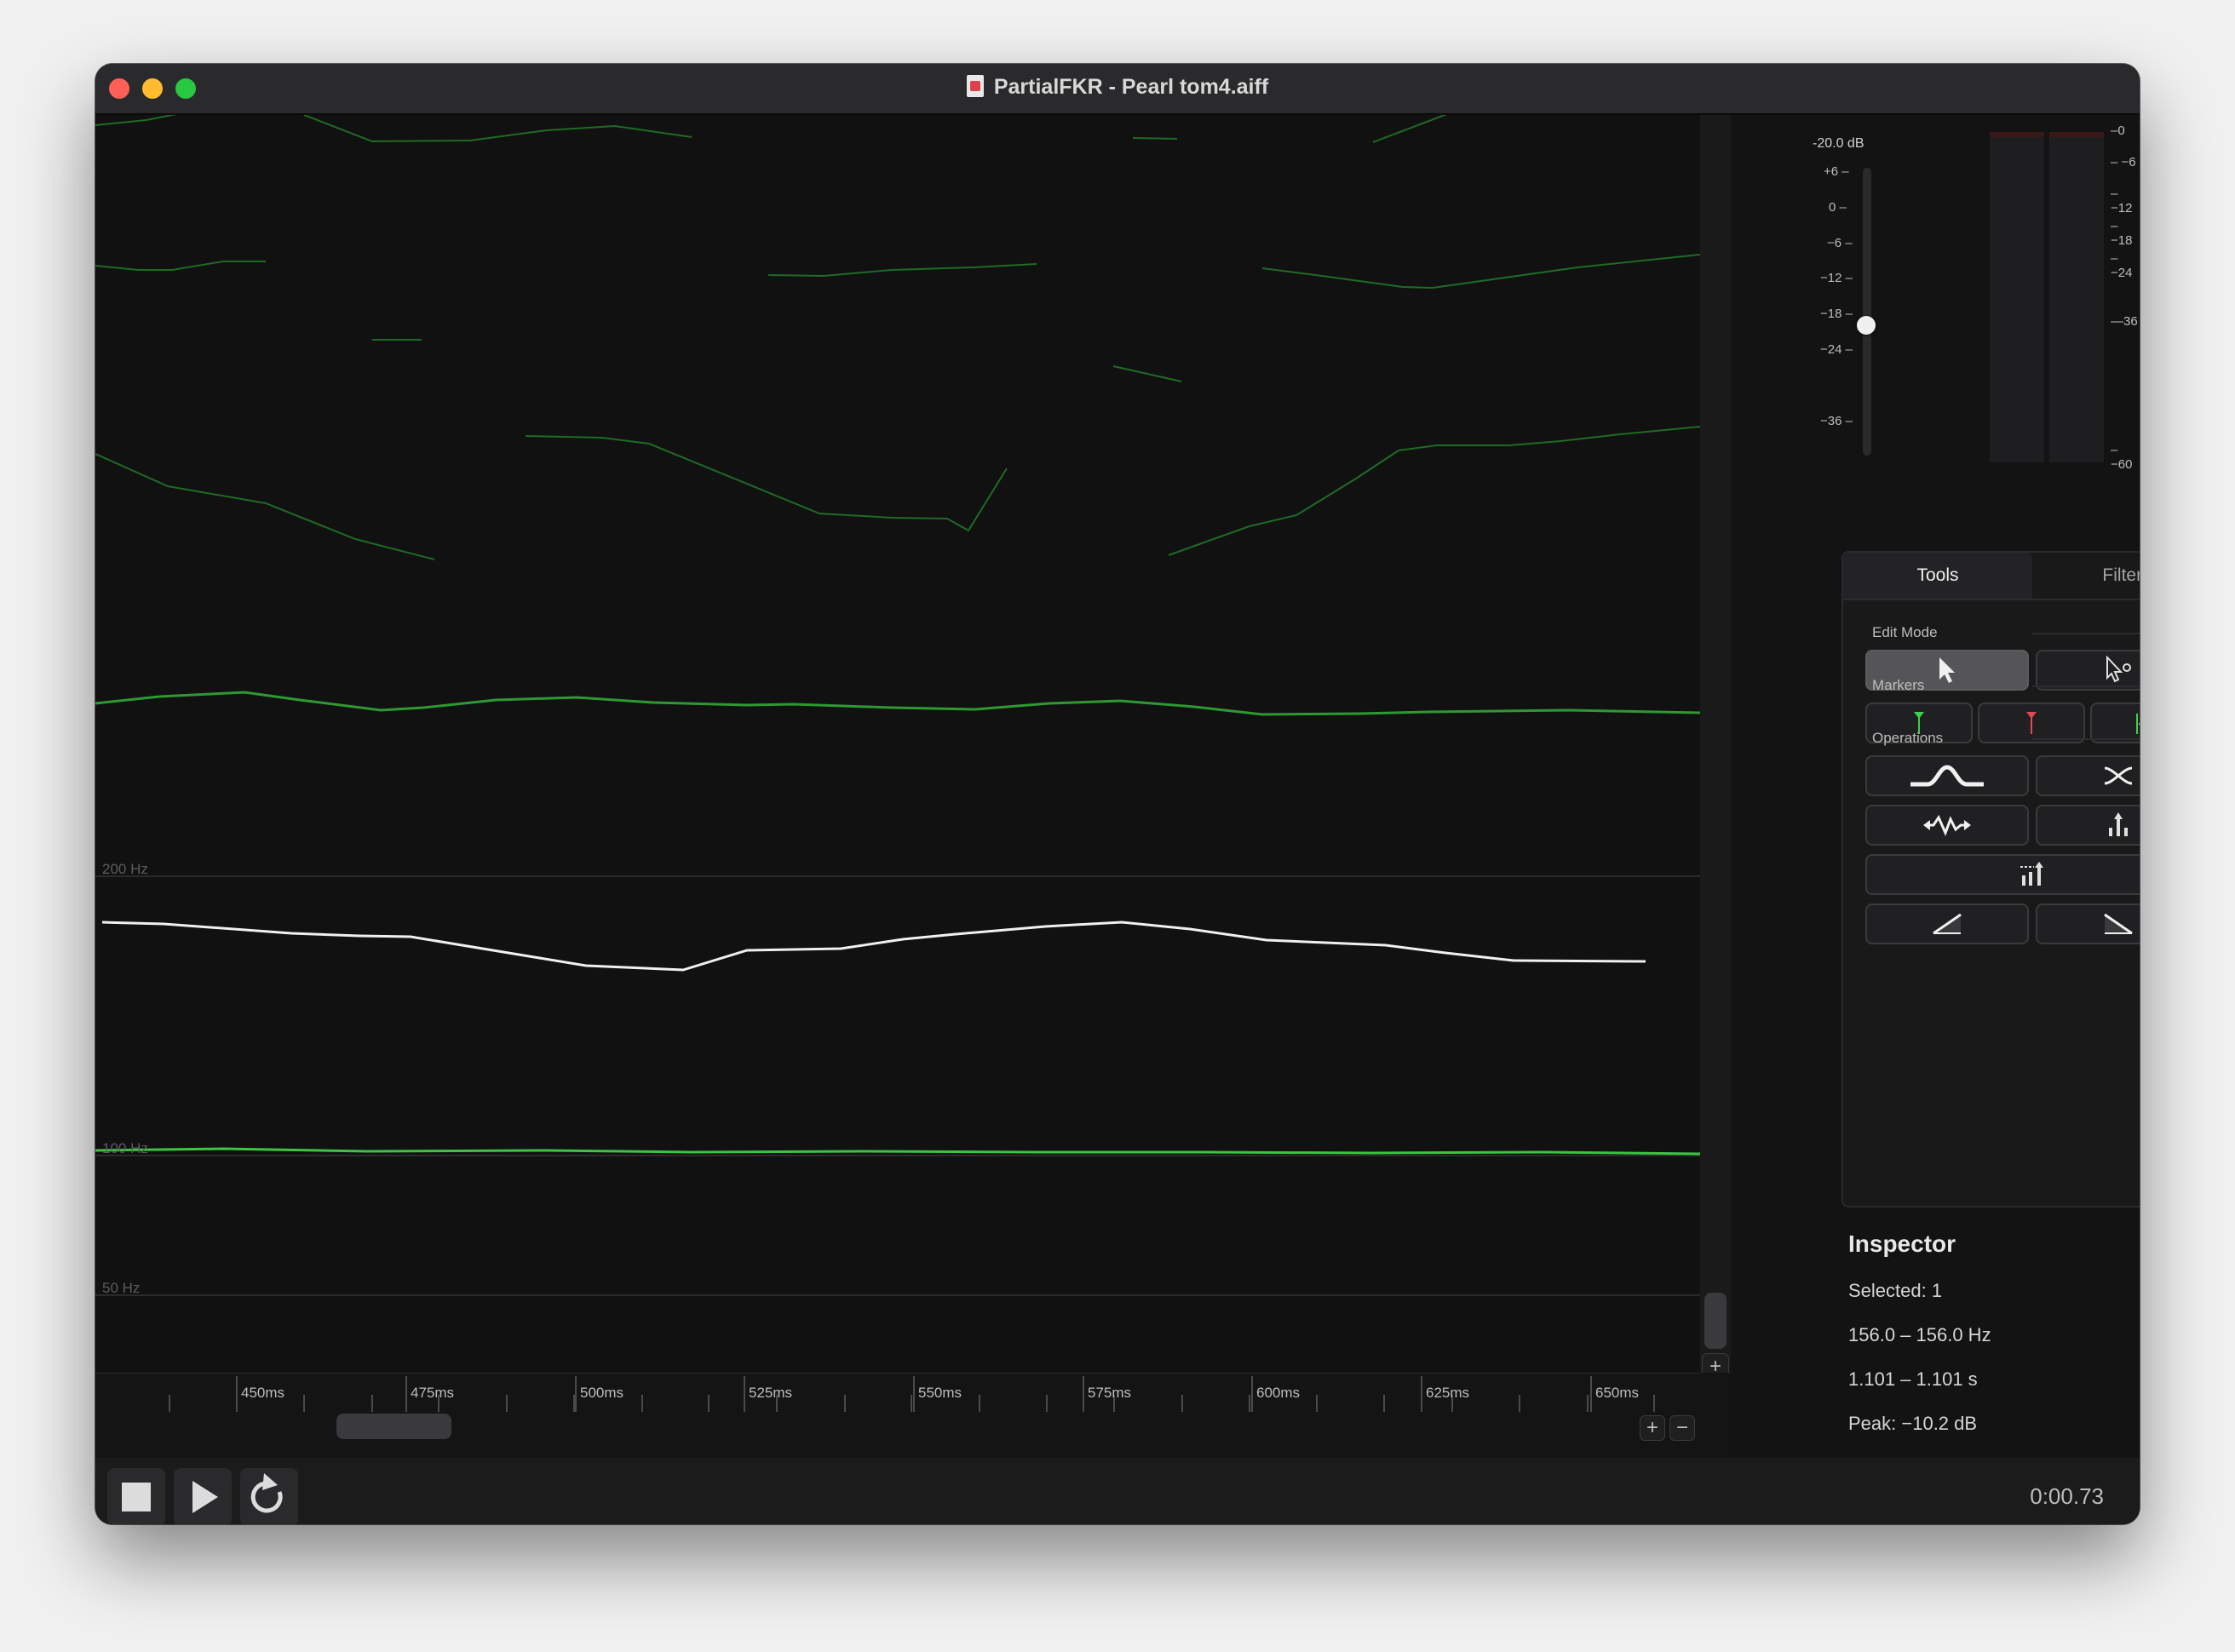 This screenshot has width=2235, height=1652. What do you see at coordinates (433, 1393) in the screenshot?
I see `tick-label: 475ms` at bounding box center [433, 1393].